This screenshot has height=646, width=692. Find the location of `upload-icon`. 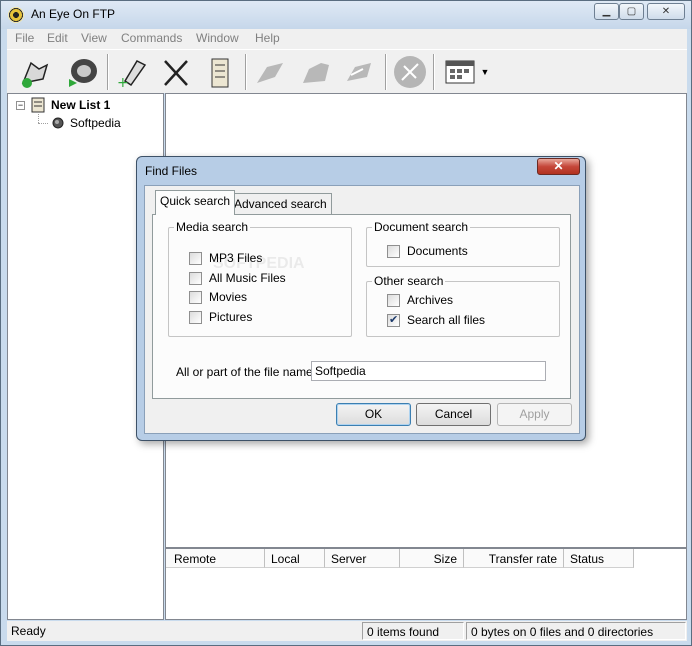

upload-icon is located at coordinates (270, 72).